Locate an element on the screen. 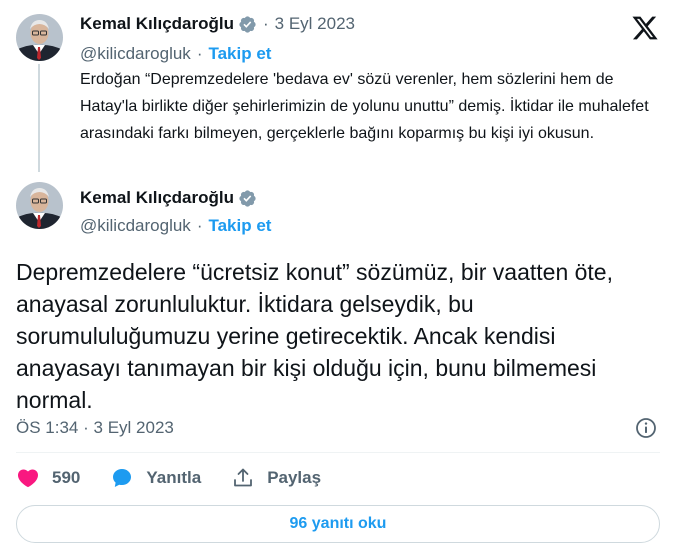 This screenshot has width=676, height=558. thread-connector-line is located at coordinates (39, 118).